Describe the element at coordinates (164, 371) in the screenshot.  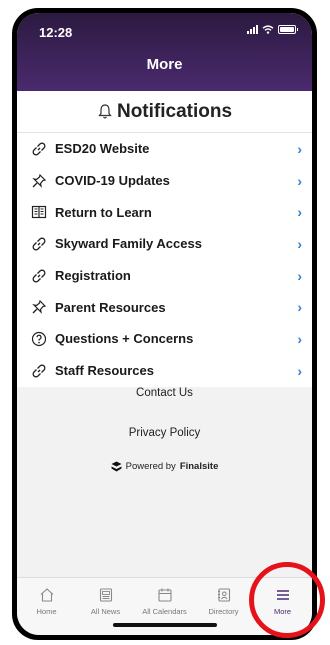
I see `menu-item-staff-resources: Staff Resources ›` at that location.